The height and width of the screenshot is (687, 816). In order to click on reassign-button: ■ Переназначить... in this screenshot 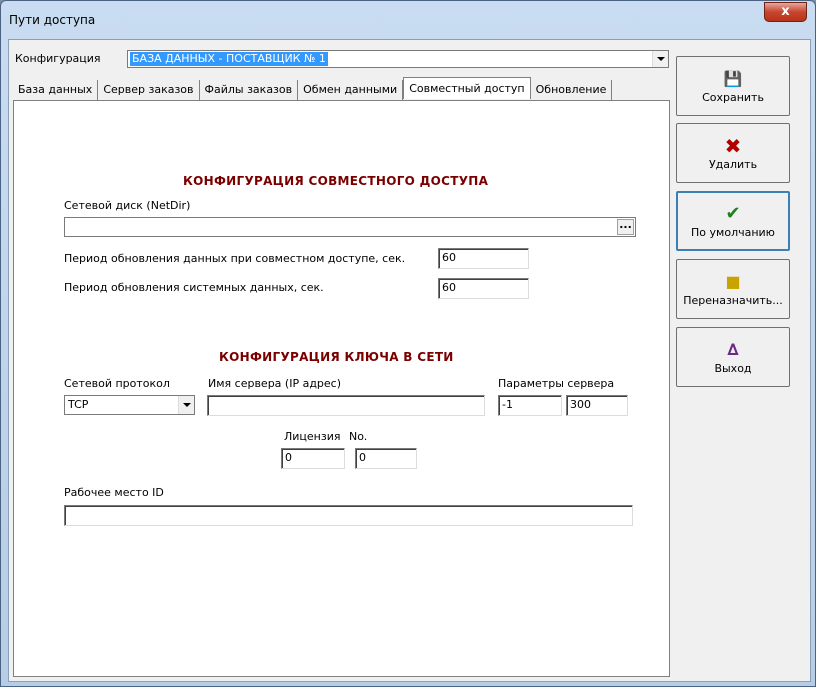, I will do `click(733, 289)`.